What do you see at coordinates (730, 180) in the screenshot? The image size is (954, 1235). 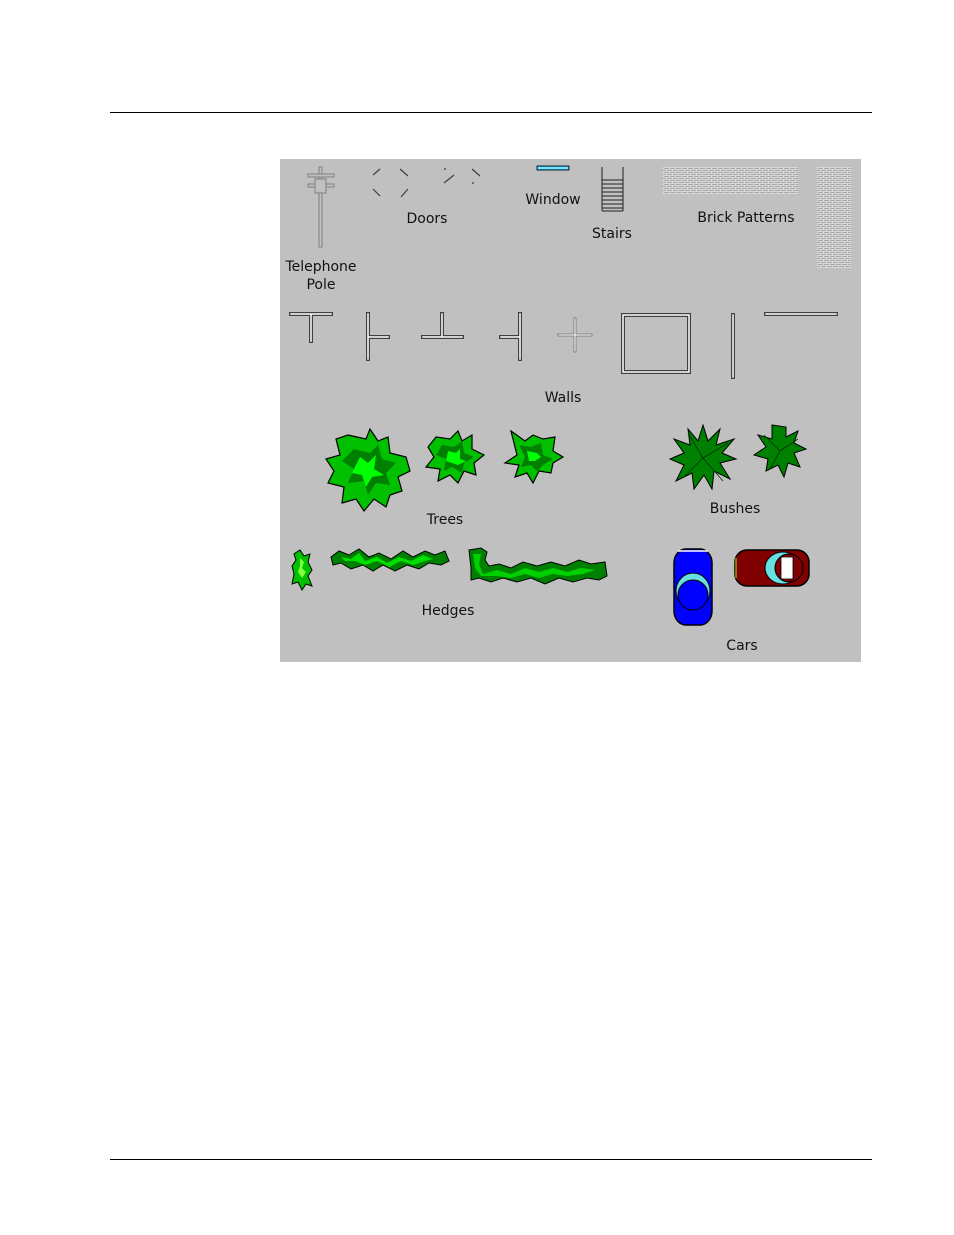 I see `brick-pattern-horizontal-icon` at bounding box center [730, 180].